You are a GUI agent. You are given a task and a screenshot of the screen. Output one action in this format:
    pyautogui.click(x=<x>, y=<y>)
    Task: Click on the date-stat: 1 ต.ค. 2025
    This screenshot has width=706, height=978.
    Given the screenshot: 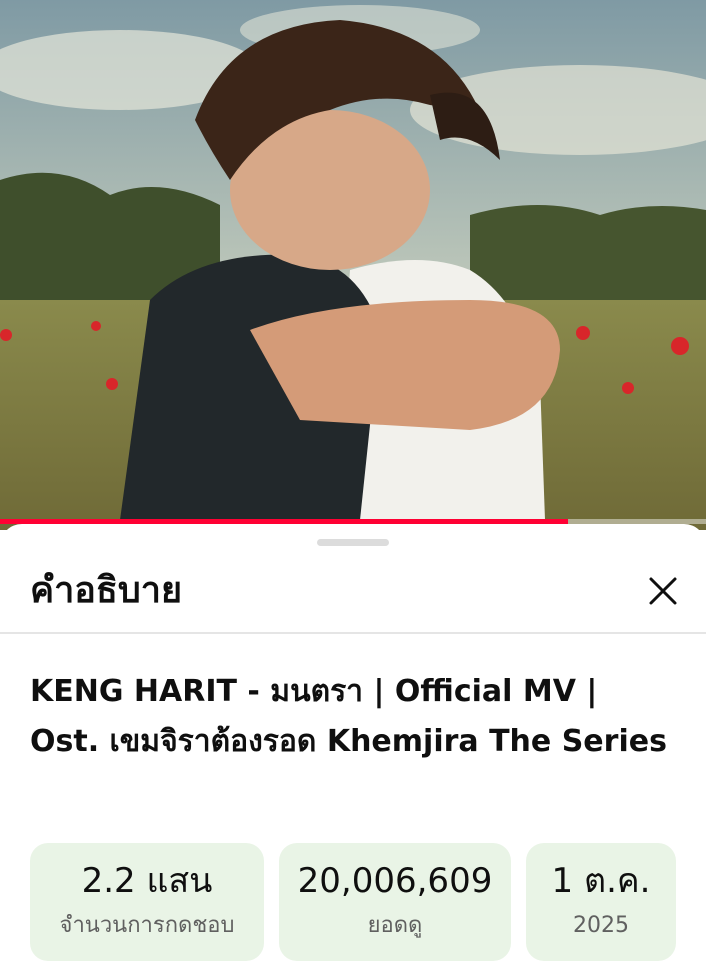 What is the action you would take?
    pyautogui.click(x=601, y=902)
    